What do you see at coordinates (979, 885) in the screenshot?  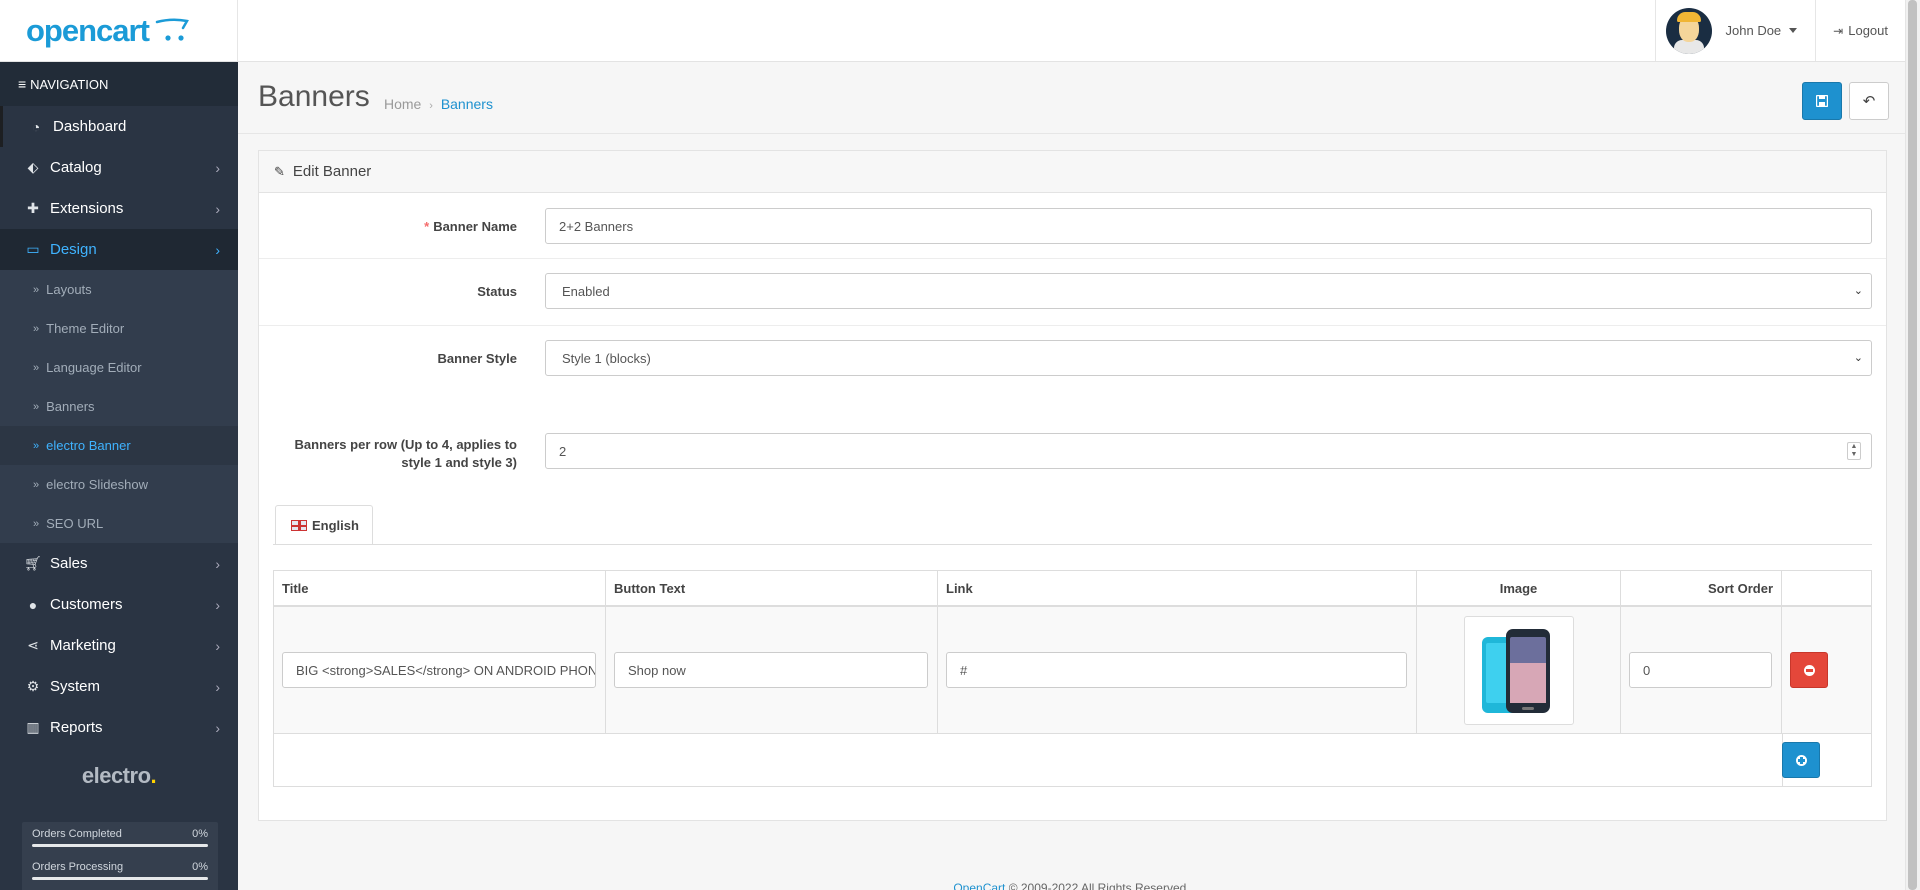 I see `opencart-link: OpenCart` at bounding box center [979, 885].